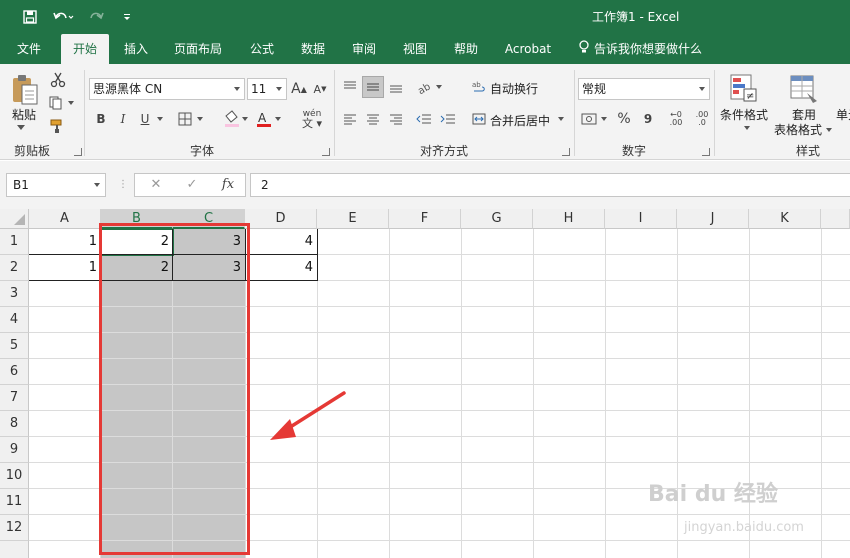  Describe the element at coordinates (281, 219) in the screenshot. I see `column-header-d: D` at that location.